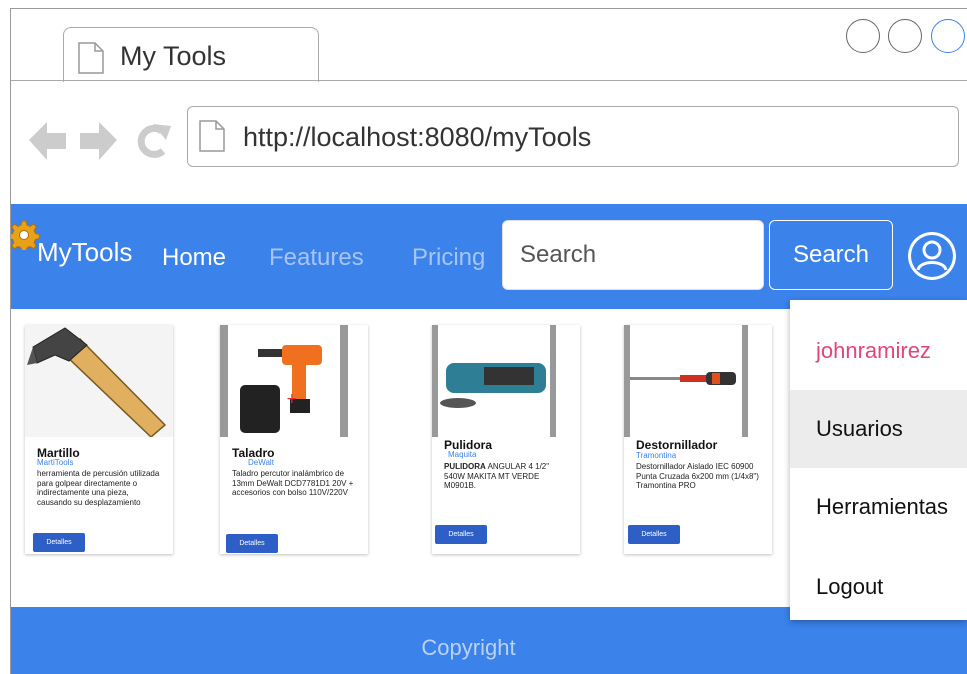 The image size is (967, 674). Describe the element at coordinates (417, 137) in the screenshot. I see `url-text: http://localhost:8080/myTools` at that location.